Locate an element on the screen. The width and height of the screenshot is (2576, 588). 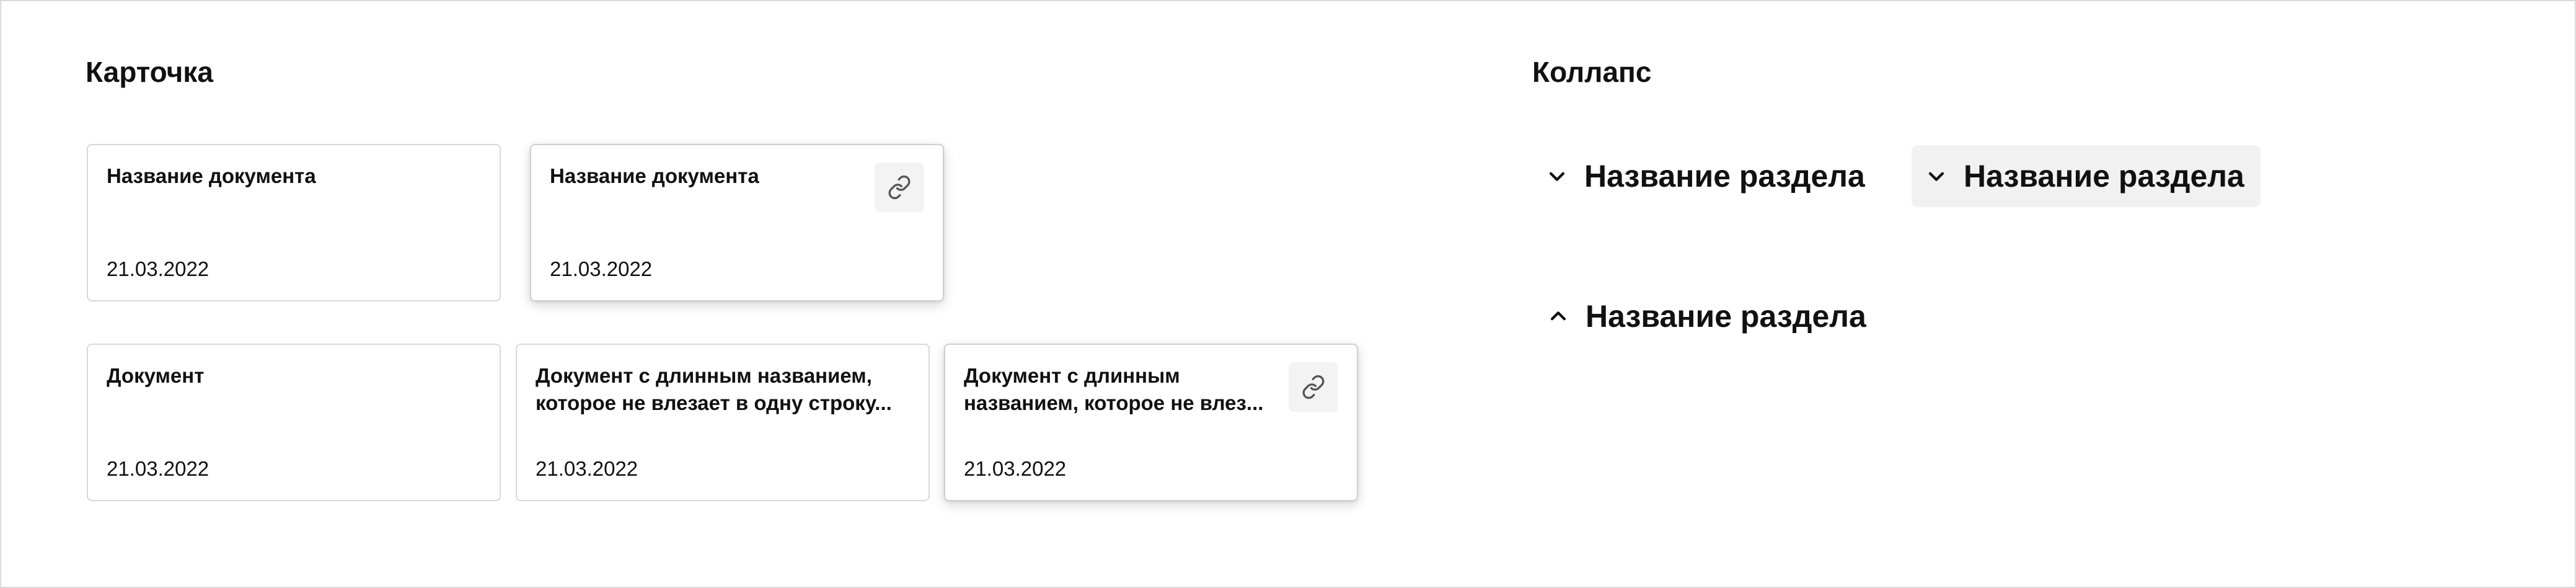
card-title: Документ is located at coordinates (156, 375).